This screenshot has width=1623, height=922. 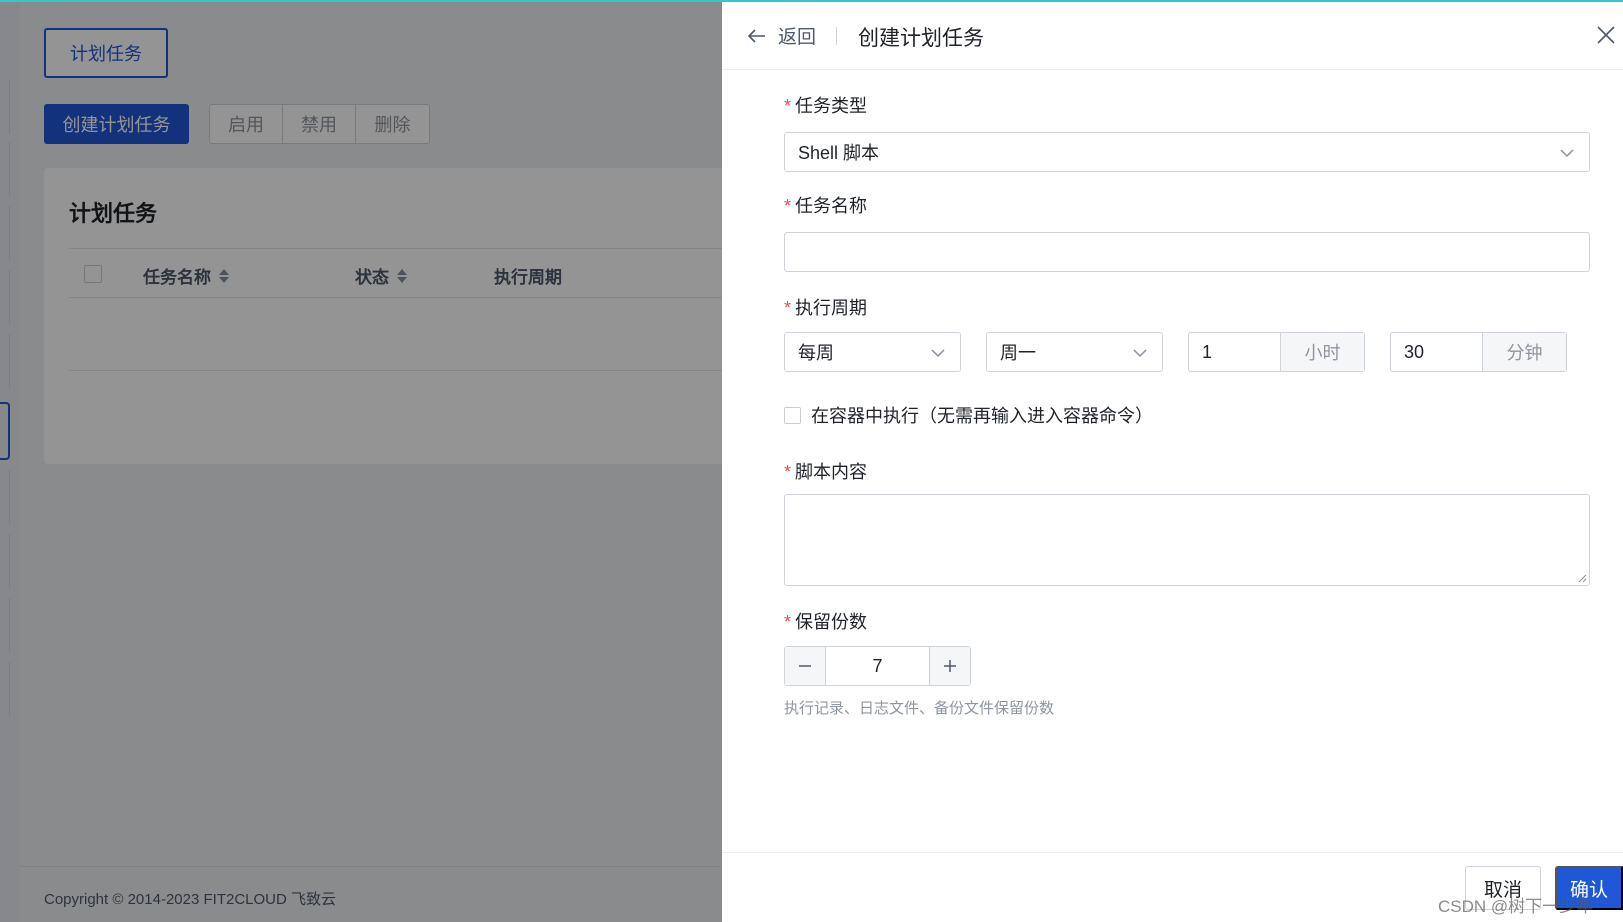 I want to click on plus-icon, so click(x=950, y=666).